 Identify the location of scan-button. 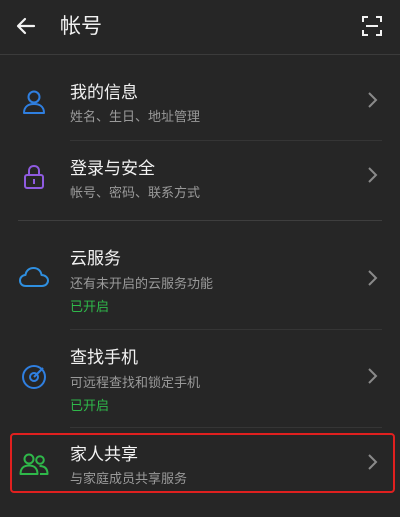
(372, 26).